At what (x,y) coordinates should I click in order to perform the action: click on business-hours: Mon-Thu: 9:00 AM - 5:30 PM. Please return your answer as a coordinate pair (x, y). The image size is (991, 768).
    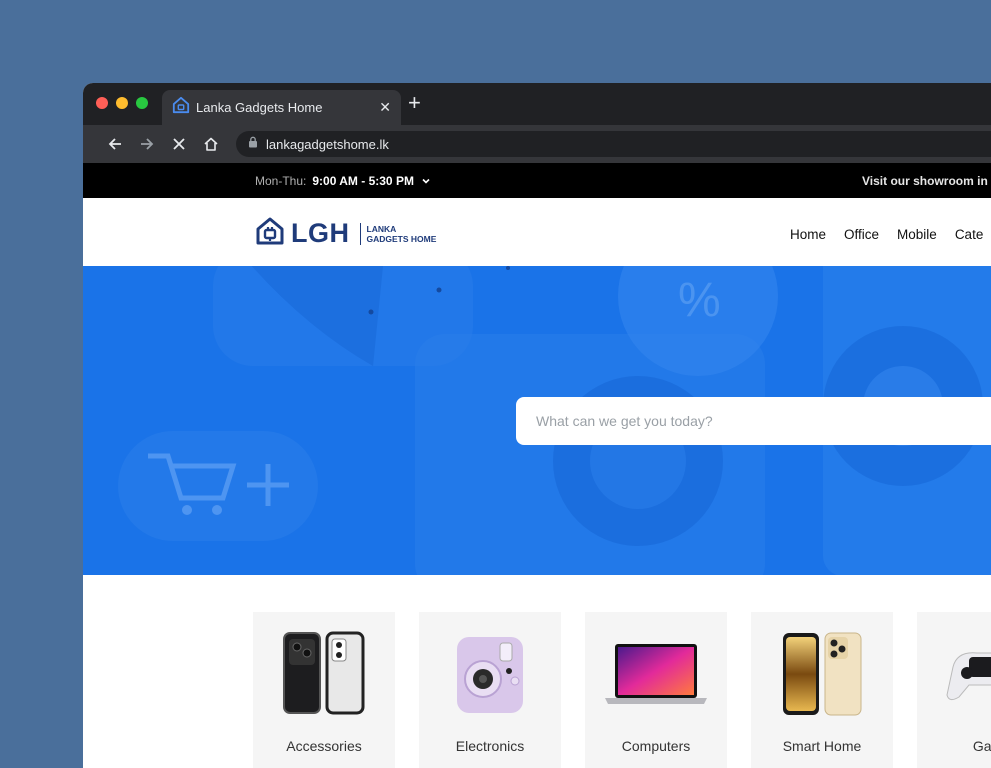
    Looking at the image, I should click on (342, 181).